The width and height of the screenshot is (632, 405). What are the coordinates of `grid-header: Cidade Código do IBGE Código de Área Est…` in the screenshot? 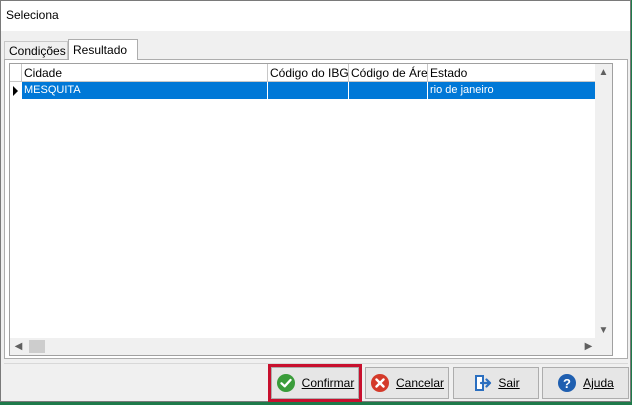 It's located at (305, 73).